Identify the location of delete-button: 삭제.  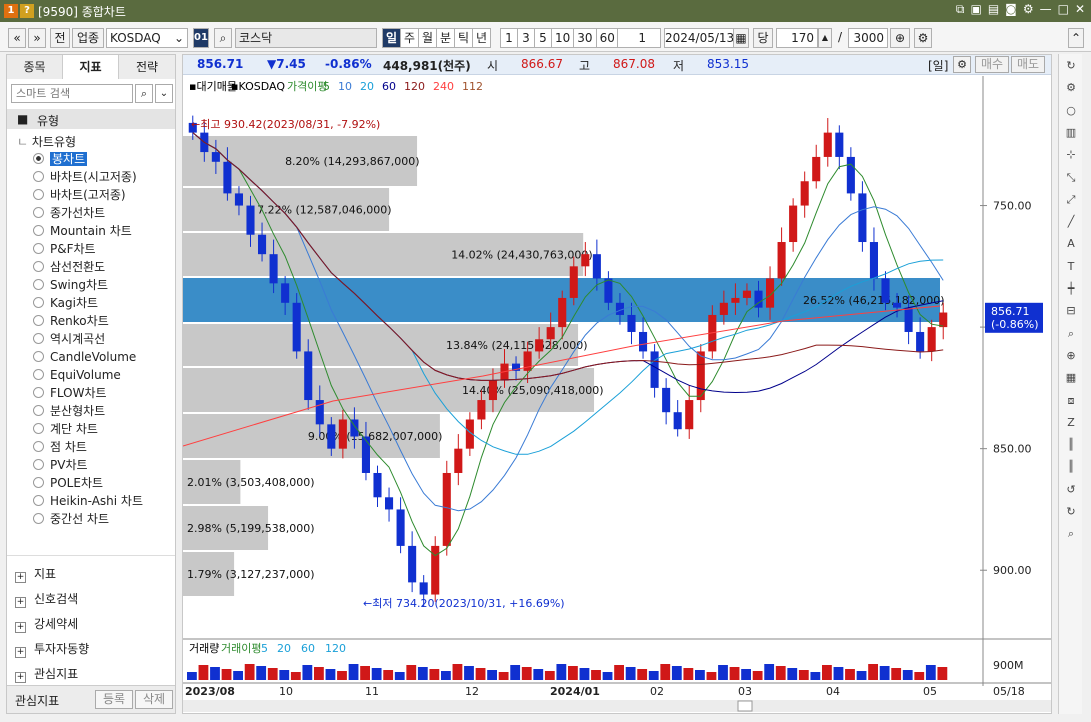
(154, 699).